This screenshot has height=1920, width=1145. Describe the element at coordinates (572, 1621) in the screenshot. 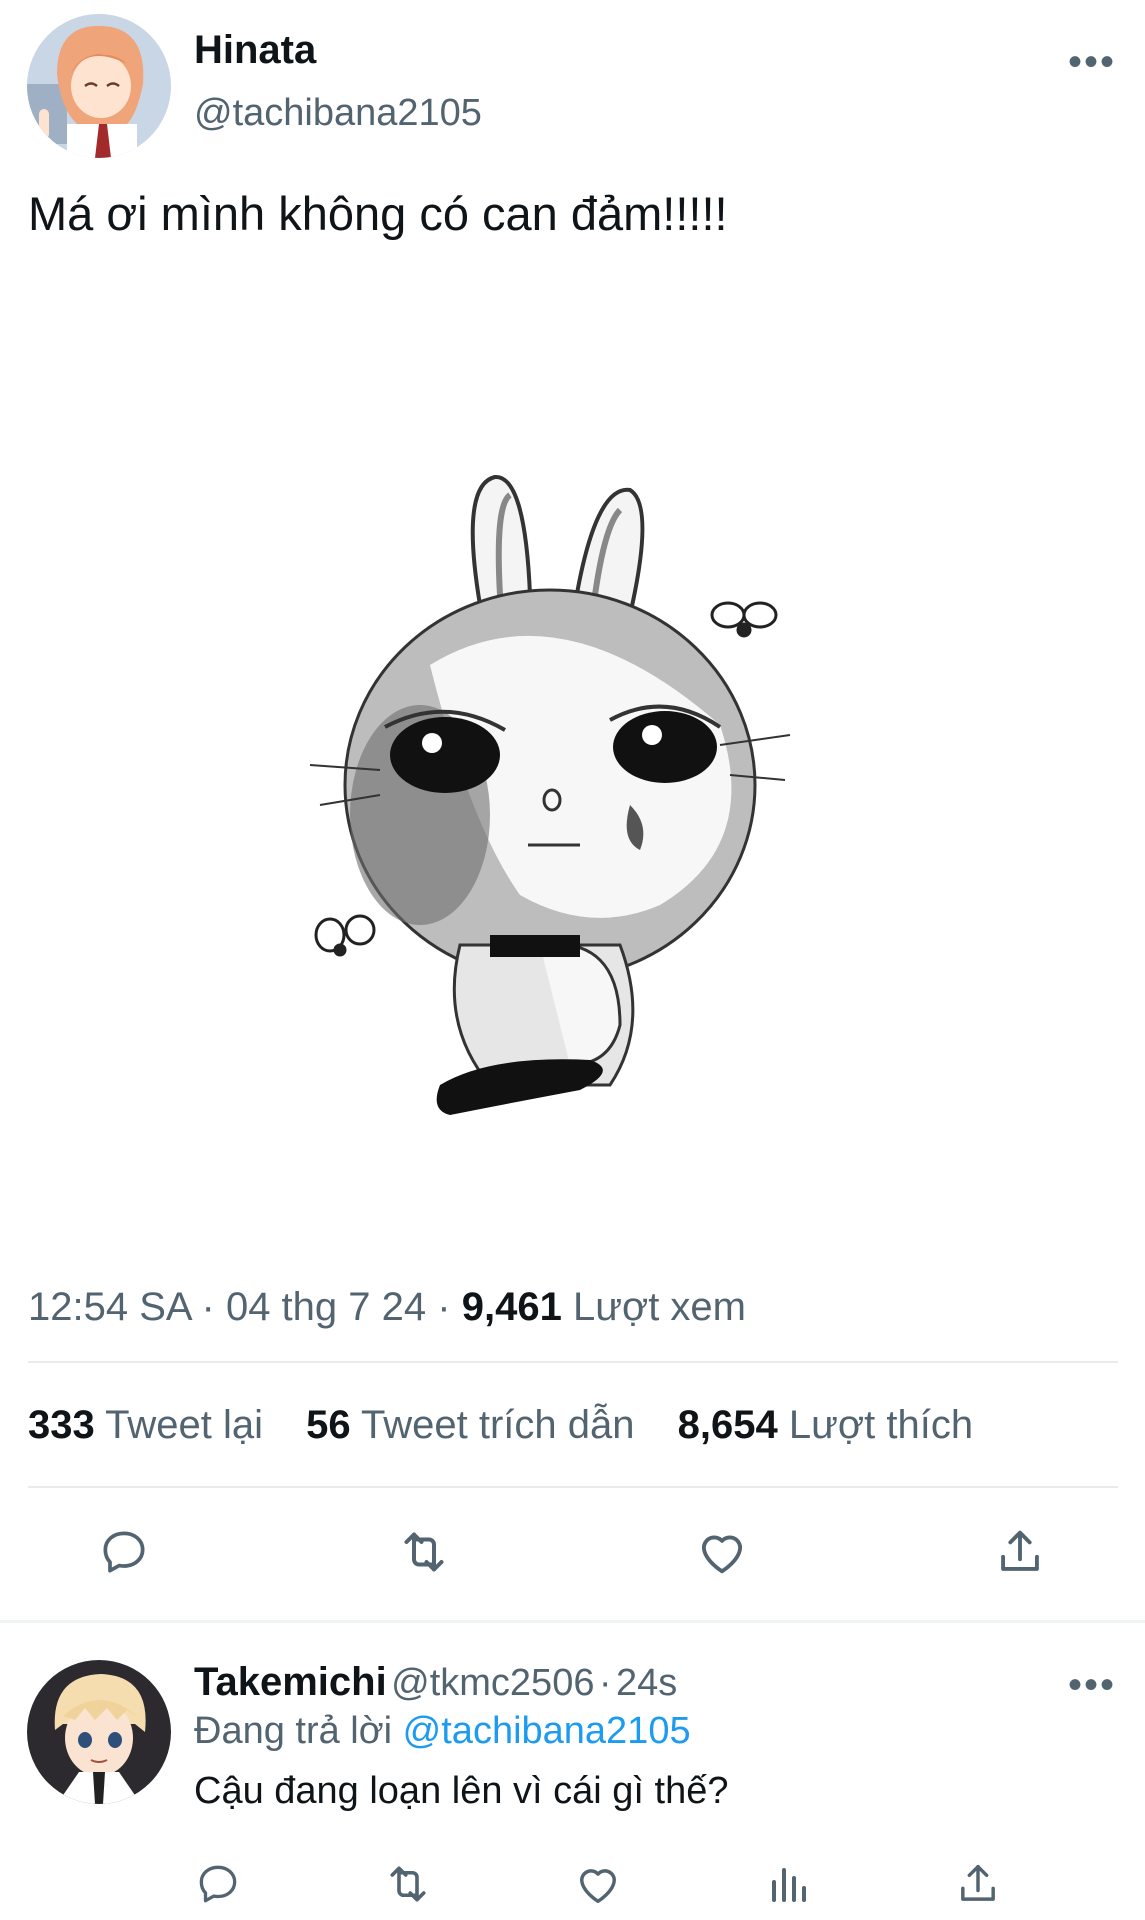

I see `section-separator` at that location.